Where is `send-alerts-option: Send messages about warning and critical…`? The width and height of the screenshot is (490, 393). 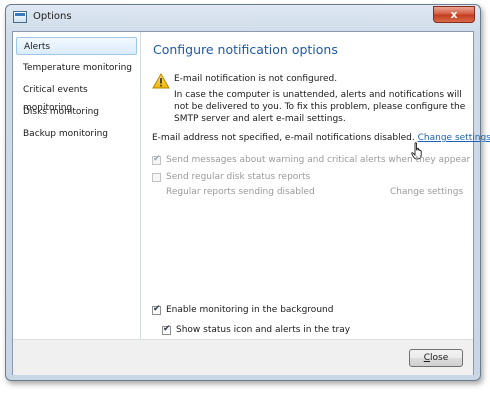 send-alerts-option: Send messages about warning and critical… is located at coordinates (311, 159).